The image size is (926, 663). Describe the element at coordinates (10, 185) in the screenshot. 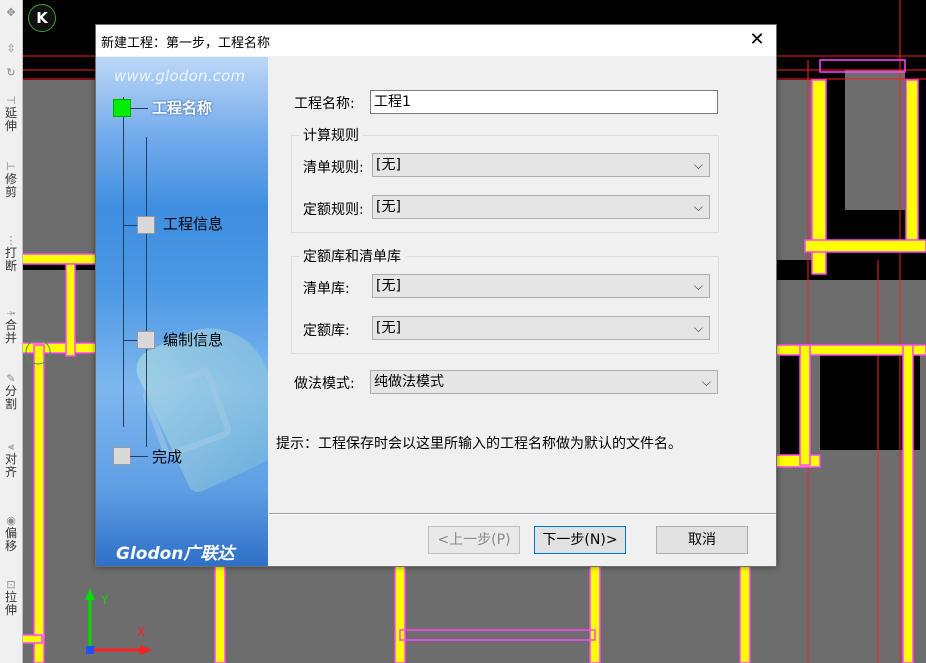

I see `tool-trim-label: 修剪` at that location.